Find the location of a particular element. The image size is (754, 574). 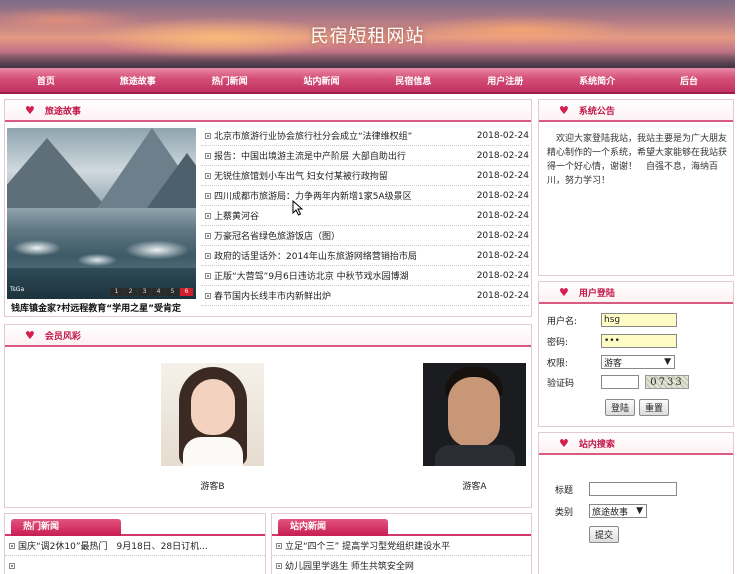

panel-header: 热门新闻 is located at coordinates (135, 525).